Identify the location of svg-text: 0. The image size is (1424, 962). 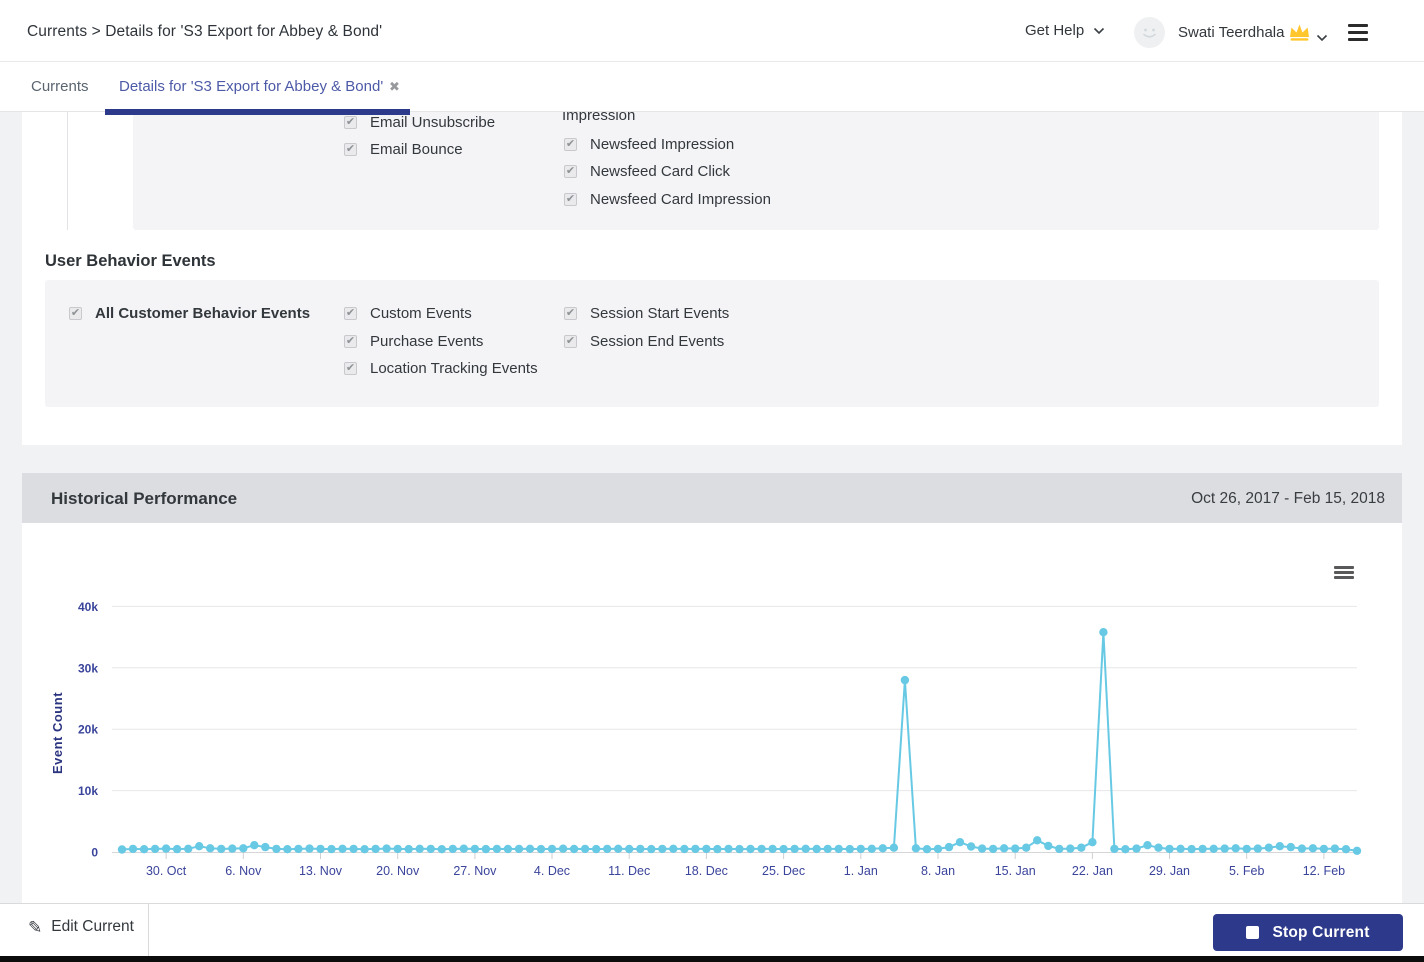
(94, 853).